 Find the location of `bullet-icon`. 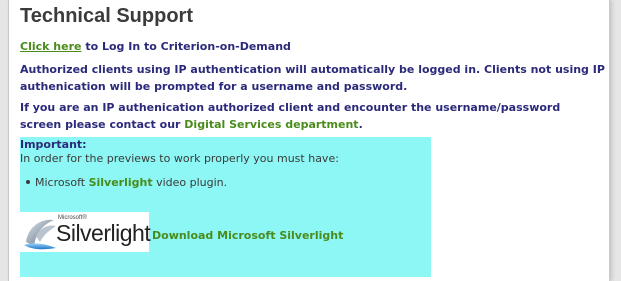

bullet-icon is located at coordinates (28, 182).